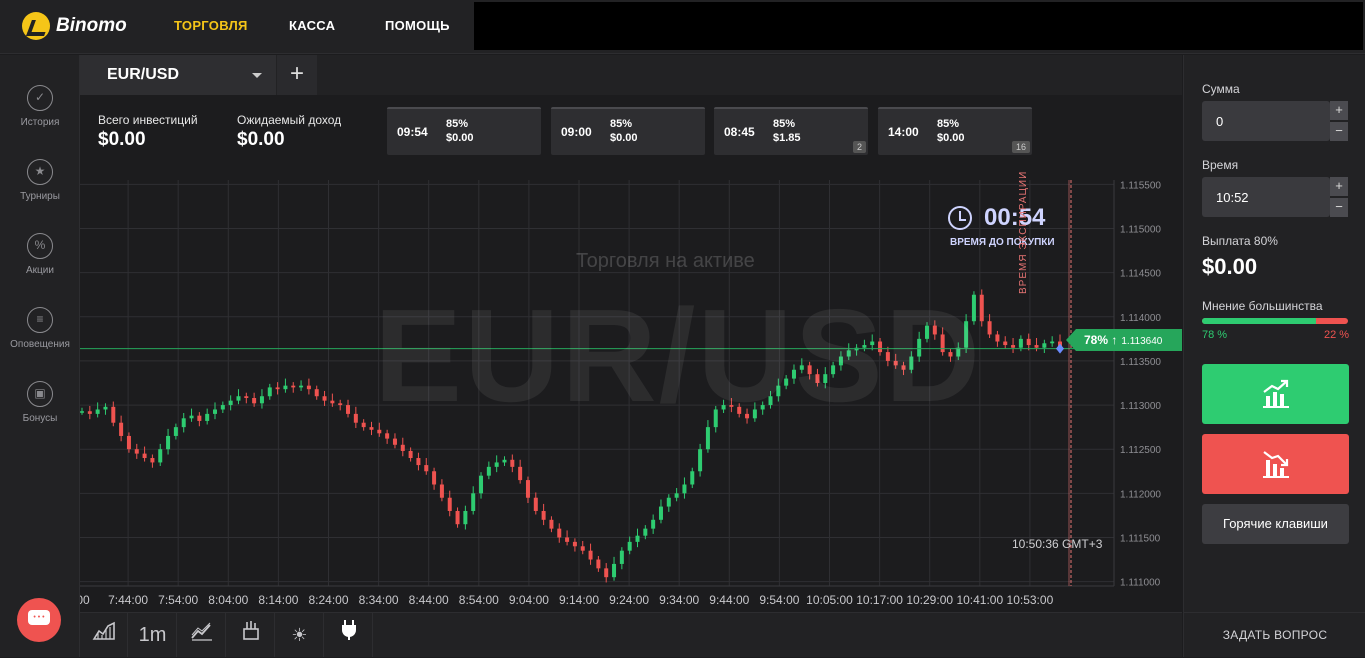 This screenshot has width=1365, height=658. I want to click on majority-up-percent: 78 %, so click(1215, 335).